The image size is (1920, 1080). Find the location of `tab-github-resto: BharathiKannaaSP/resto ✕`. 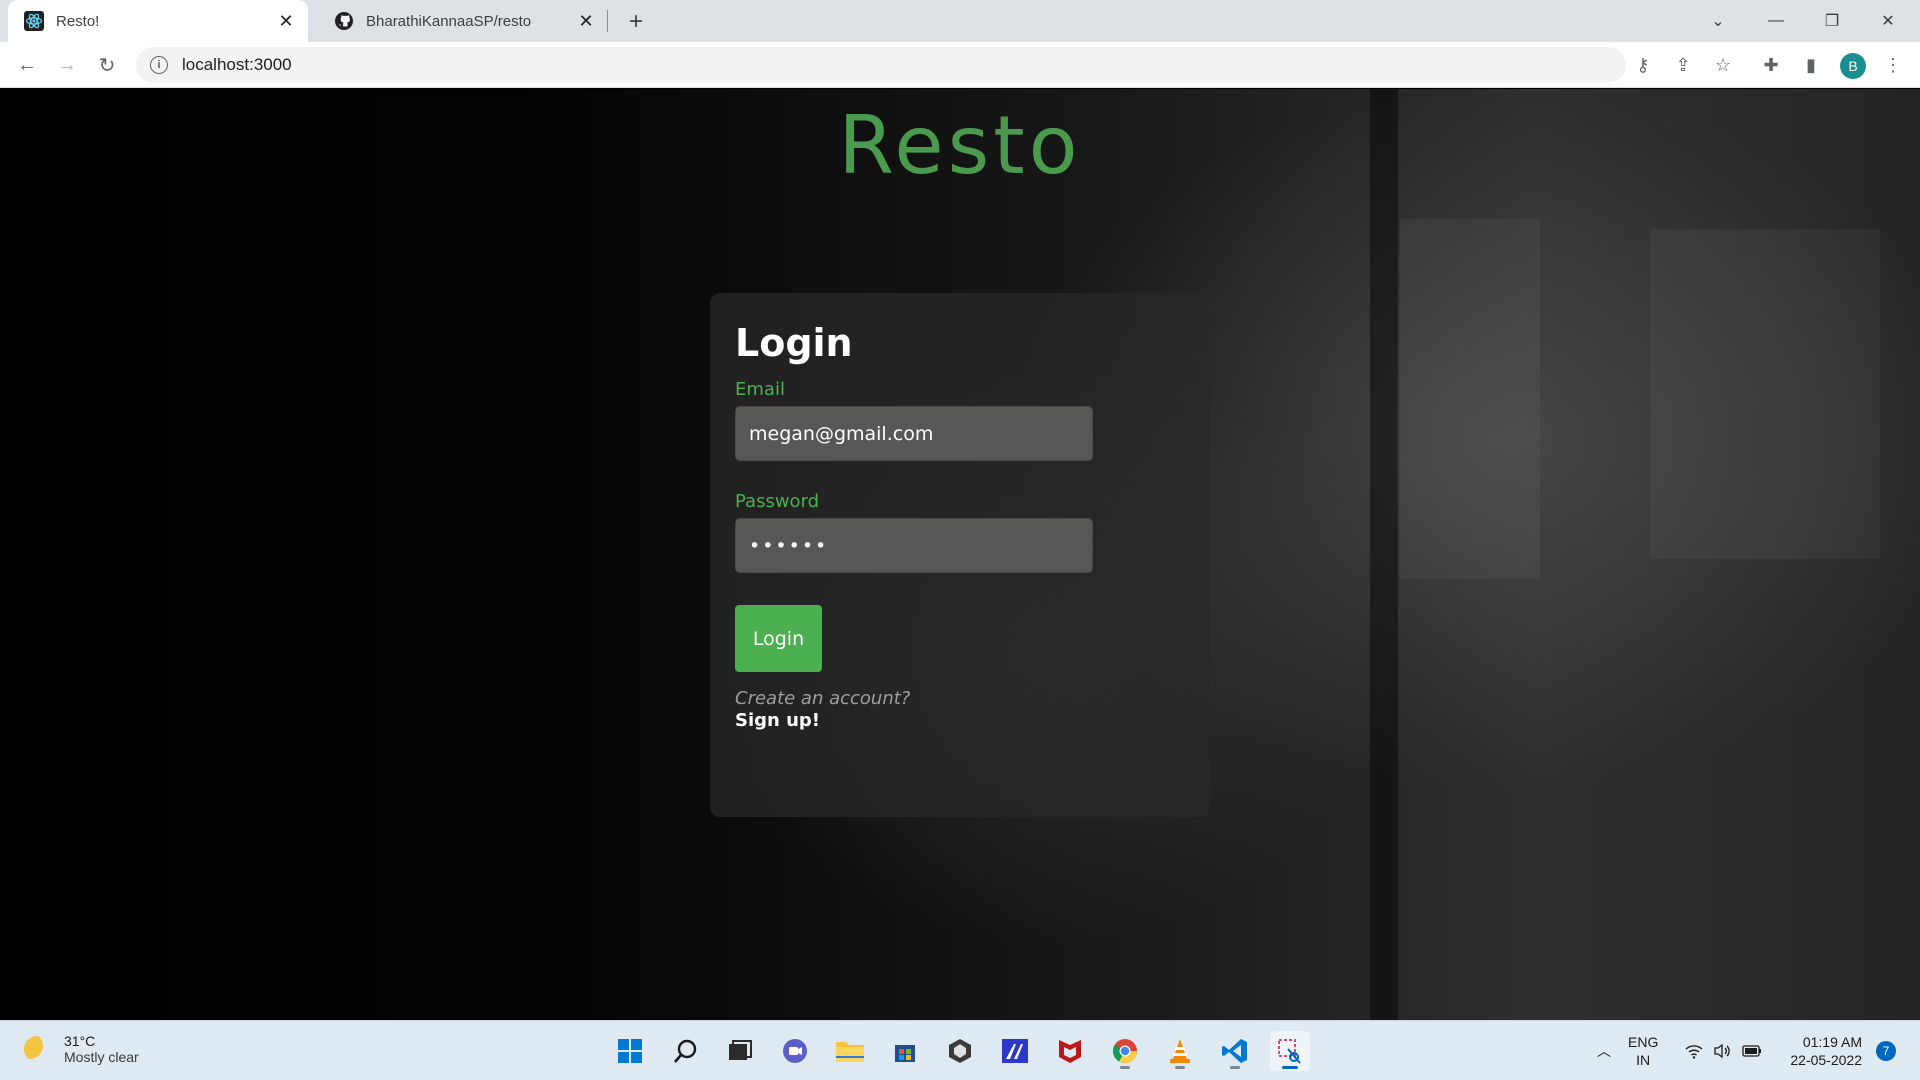

tab-github-resto: BharathiKannaaSP/resto ✕ is located at coordinates (463, 21).